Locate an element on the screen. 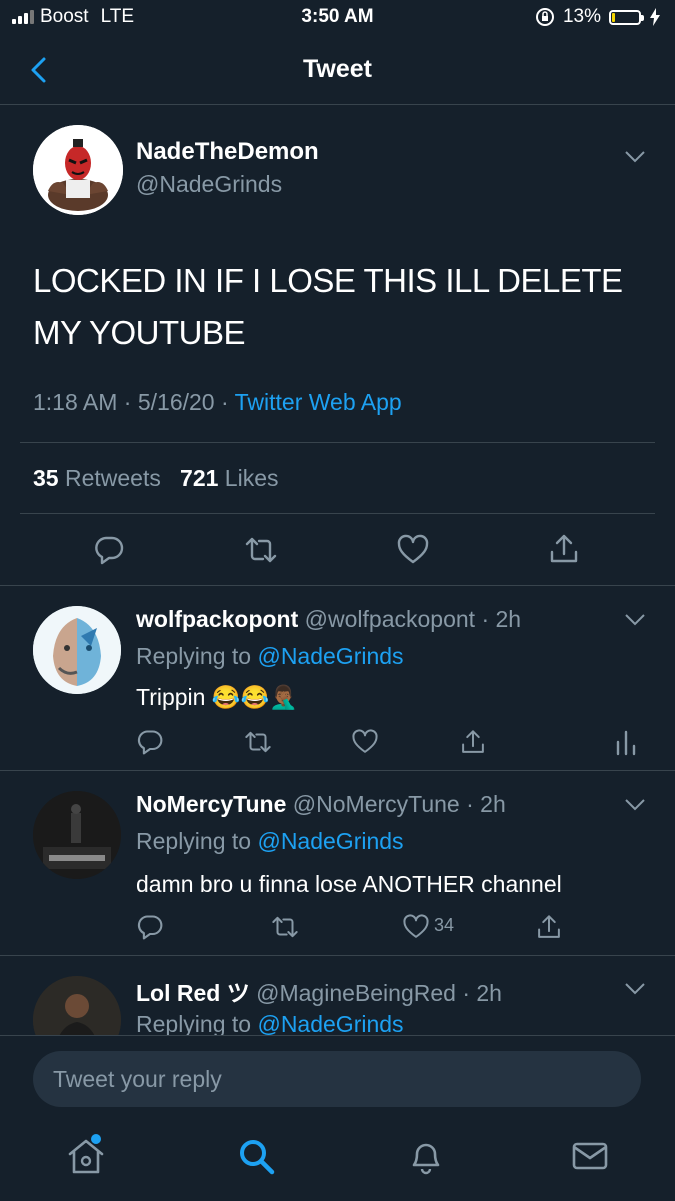  reply-author-handle: @NoMercyTune is located at coordinates (376, 804).